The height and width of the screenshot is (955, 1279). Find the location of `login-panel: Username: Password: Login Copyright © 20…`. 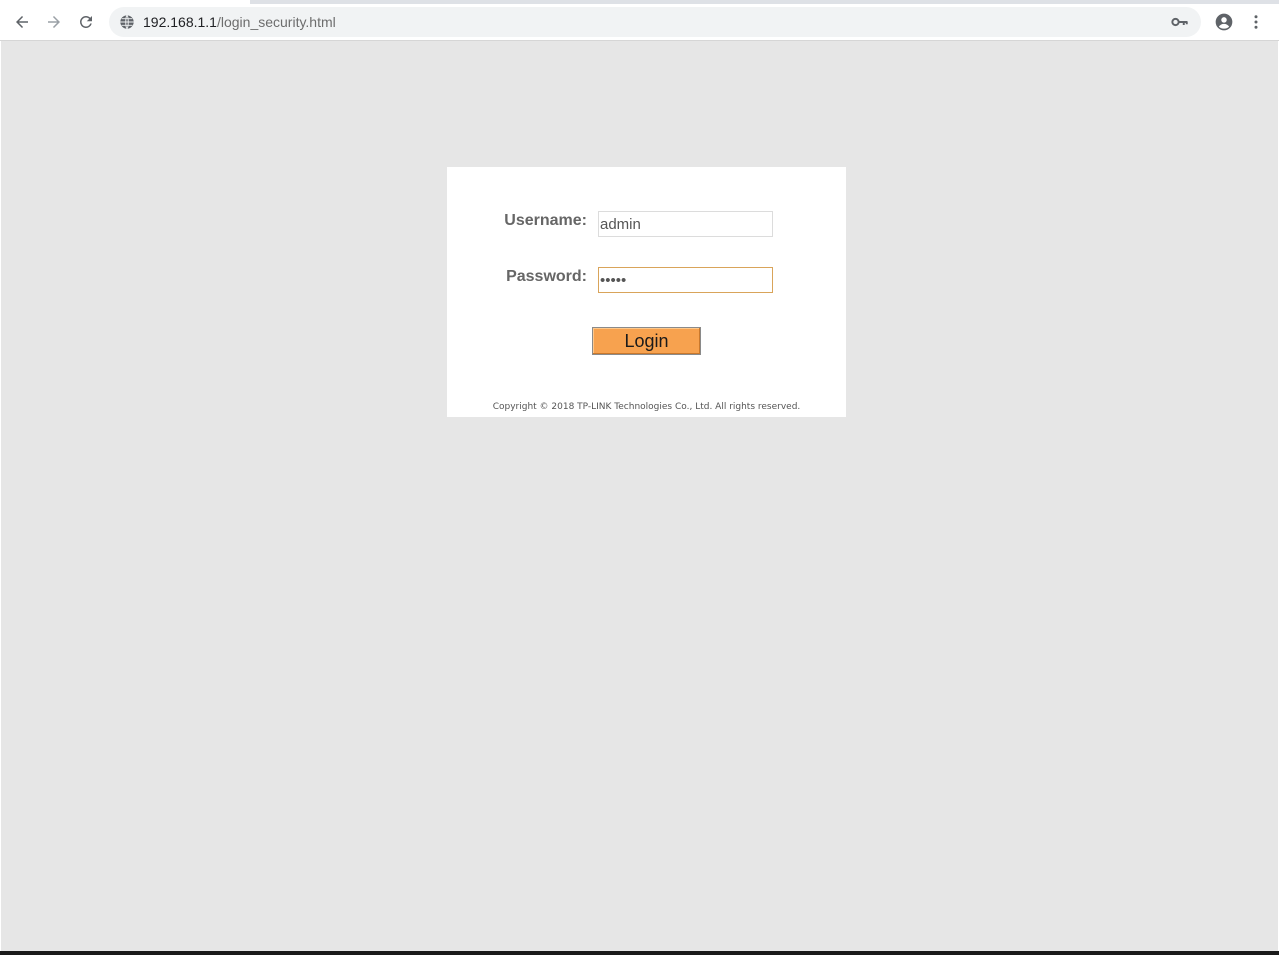

login-panel: Username: Password: Login Copyright © 20… is located at coordinates (646, 292).